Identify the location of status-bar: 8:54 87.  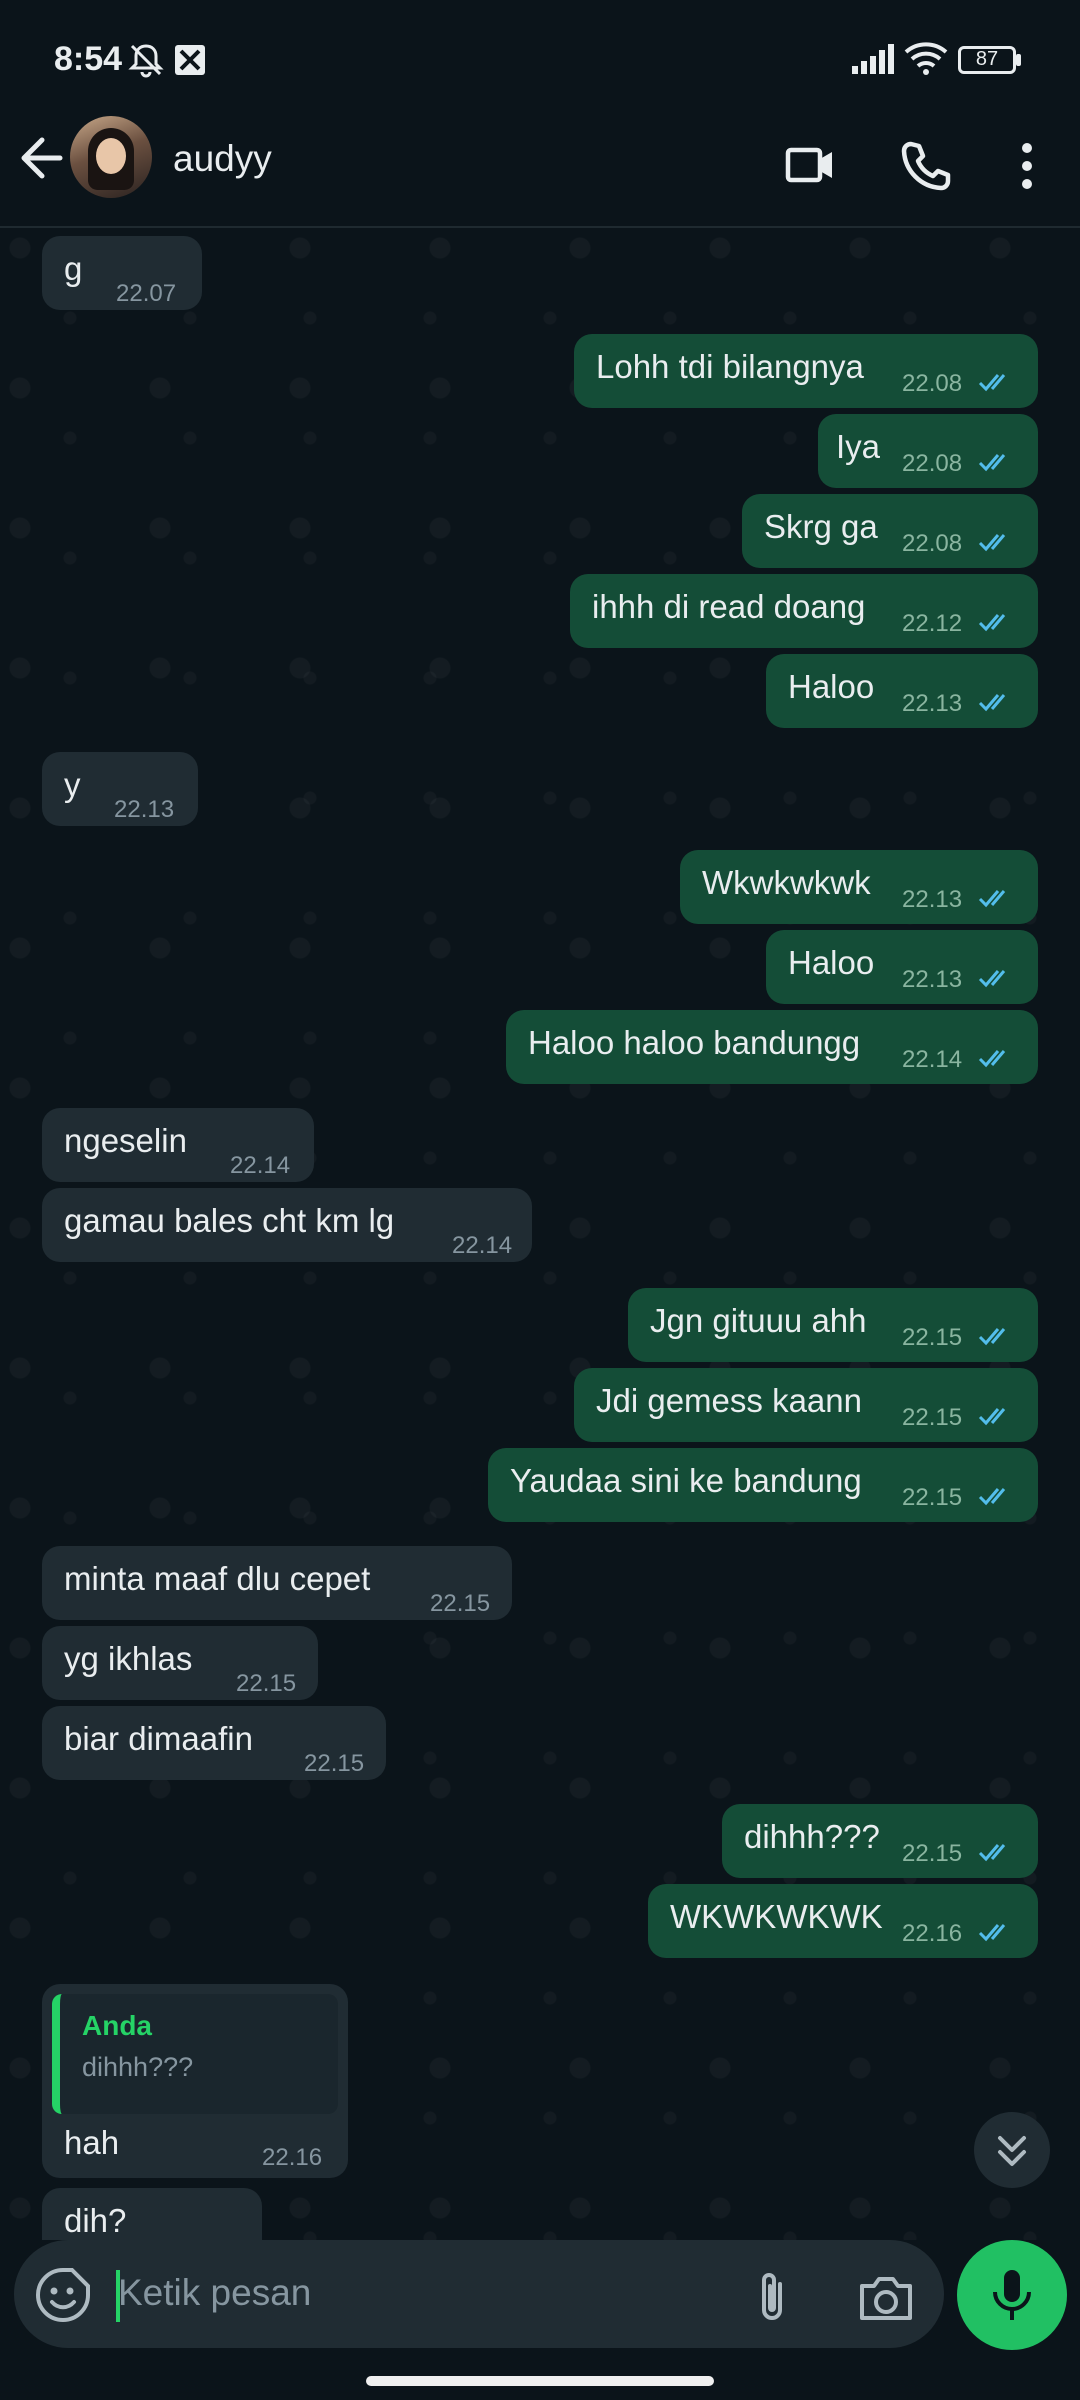
(540, 60).